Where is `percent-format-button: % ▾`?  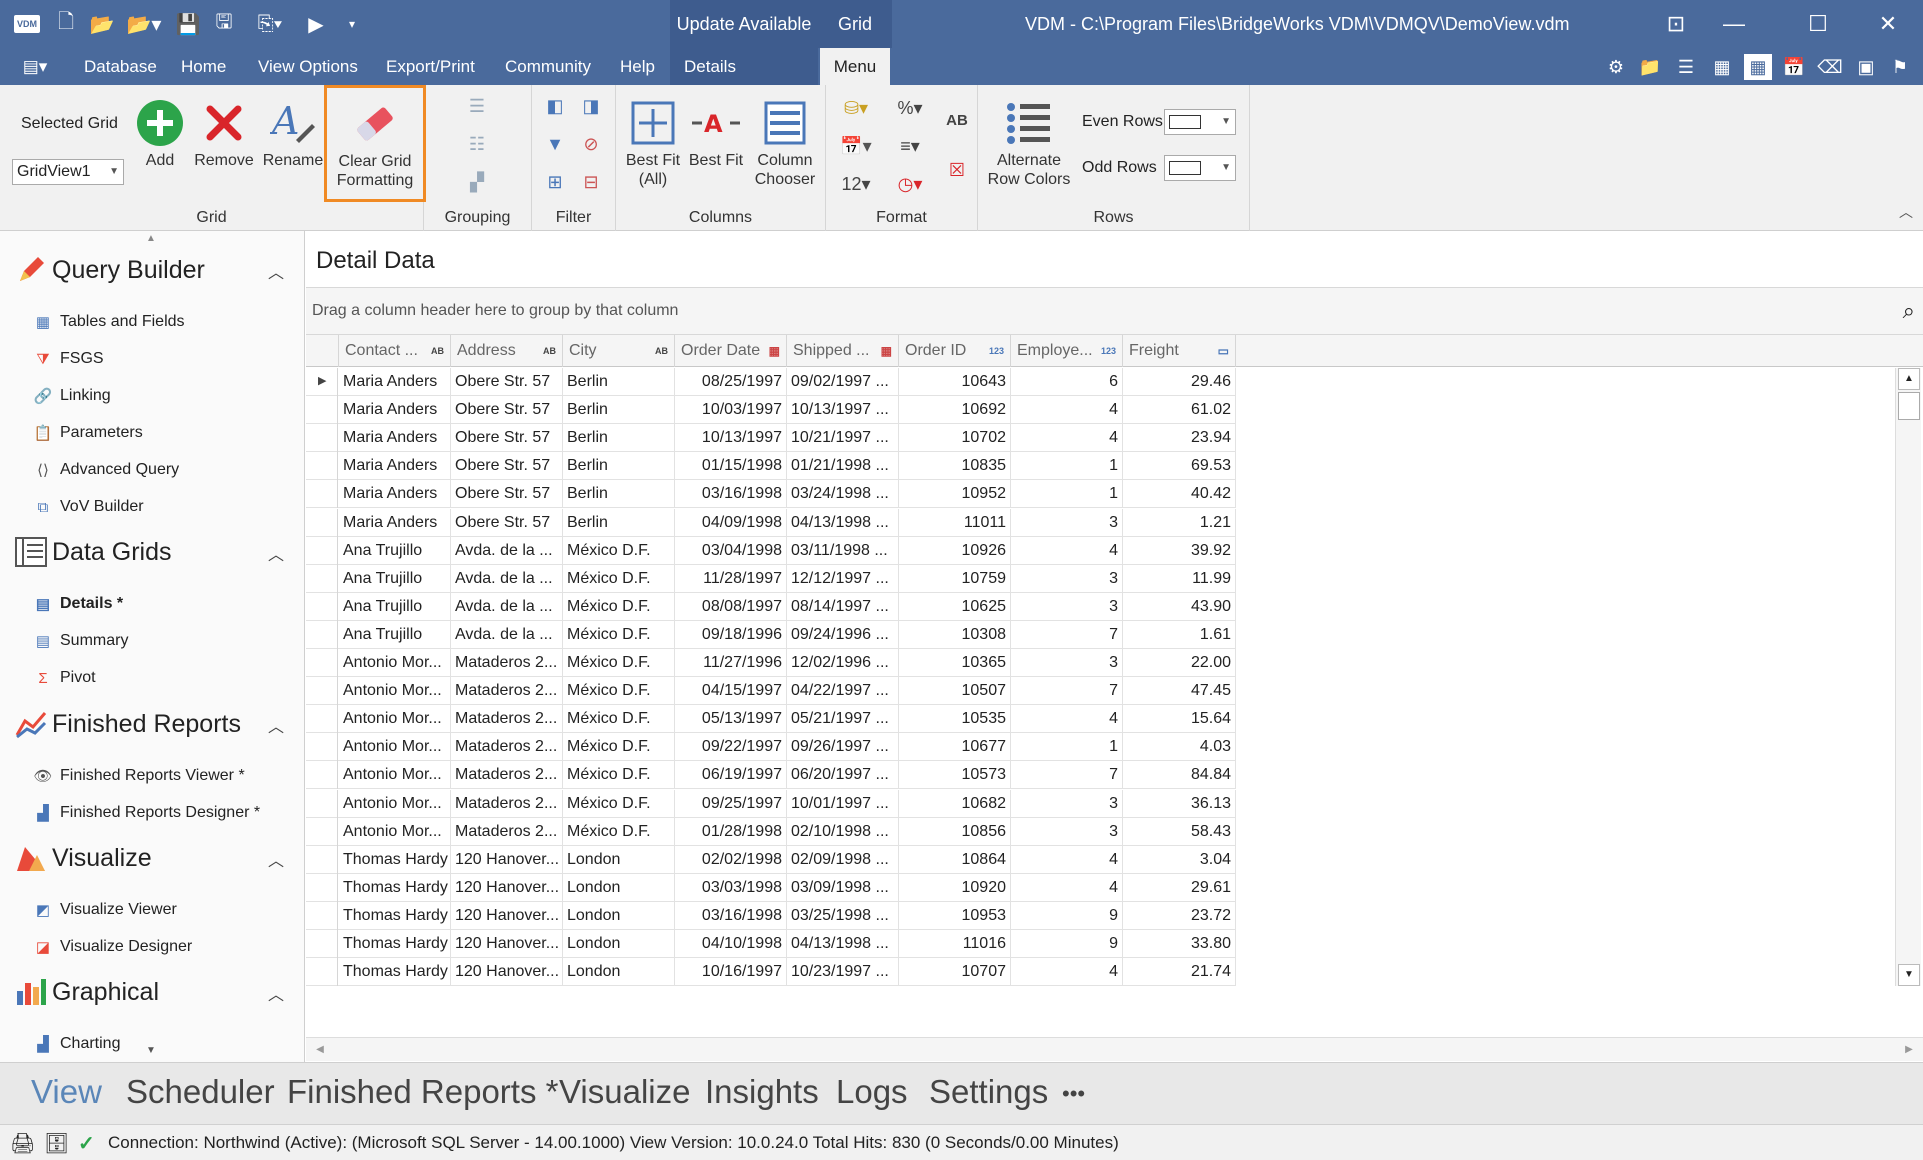
percent-format-button: % ▾ is located at coordinates (910, 108).